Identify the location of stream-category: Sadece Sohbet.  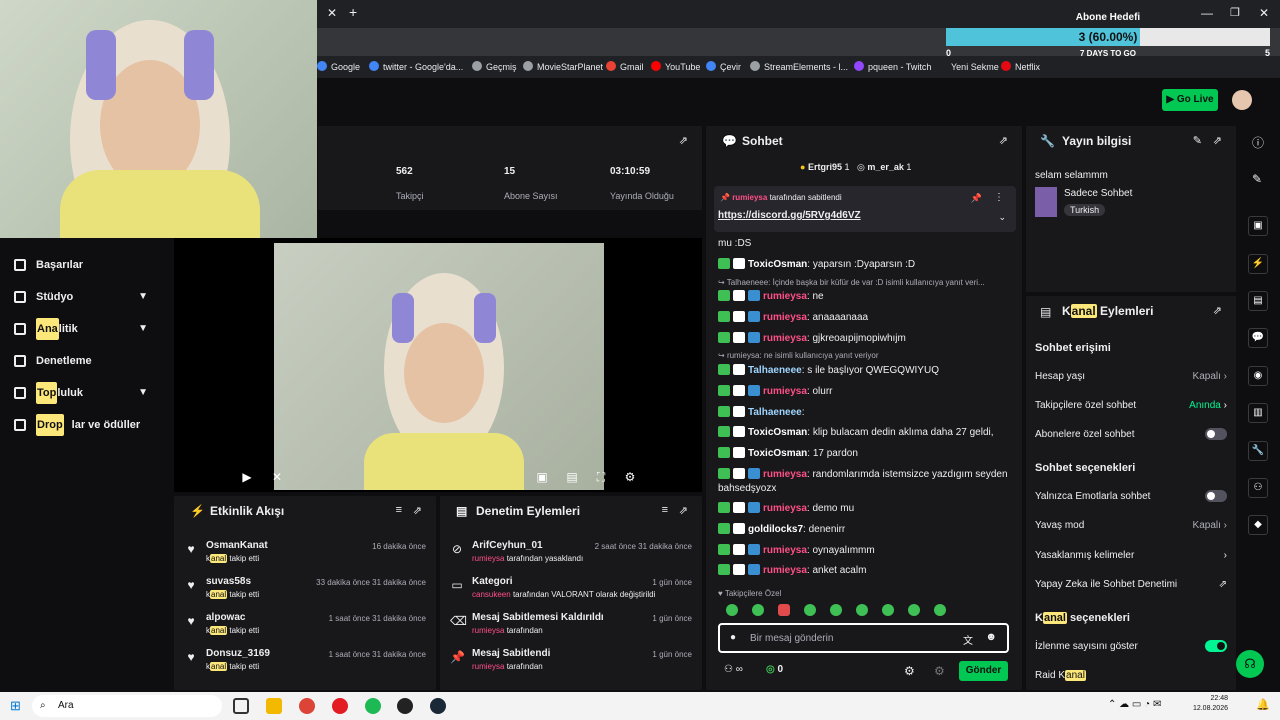
(1098, 193).